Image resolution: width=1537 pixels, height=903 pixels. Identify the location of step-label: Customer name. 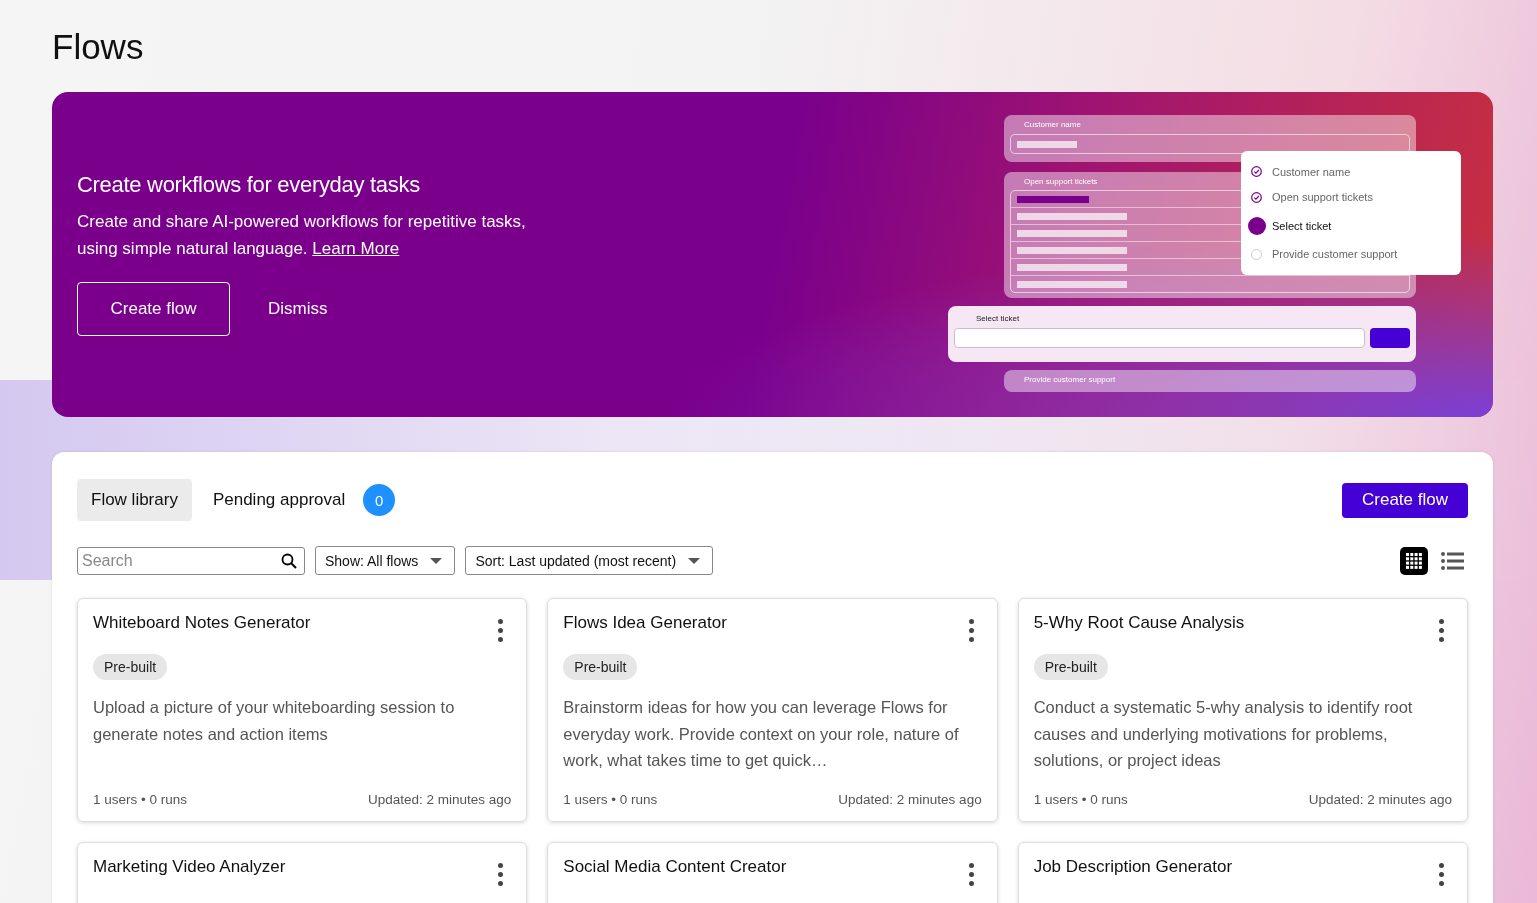
(1311, 171).